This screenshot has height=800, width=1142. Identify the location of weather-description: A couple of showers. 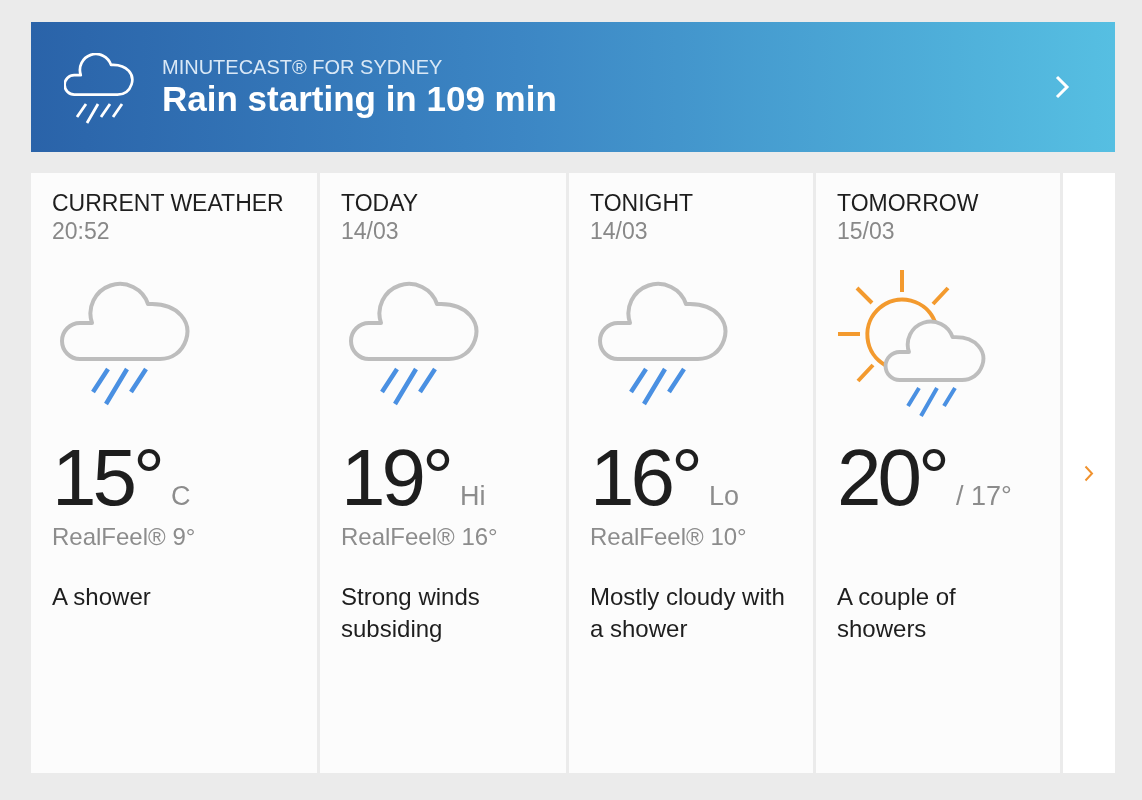
(897, 613).